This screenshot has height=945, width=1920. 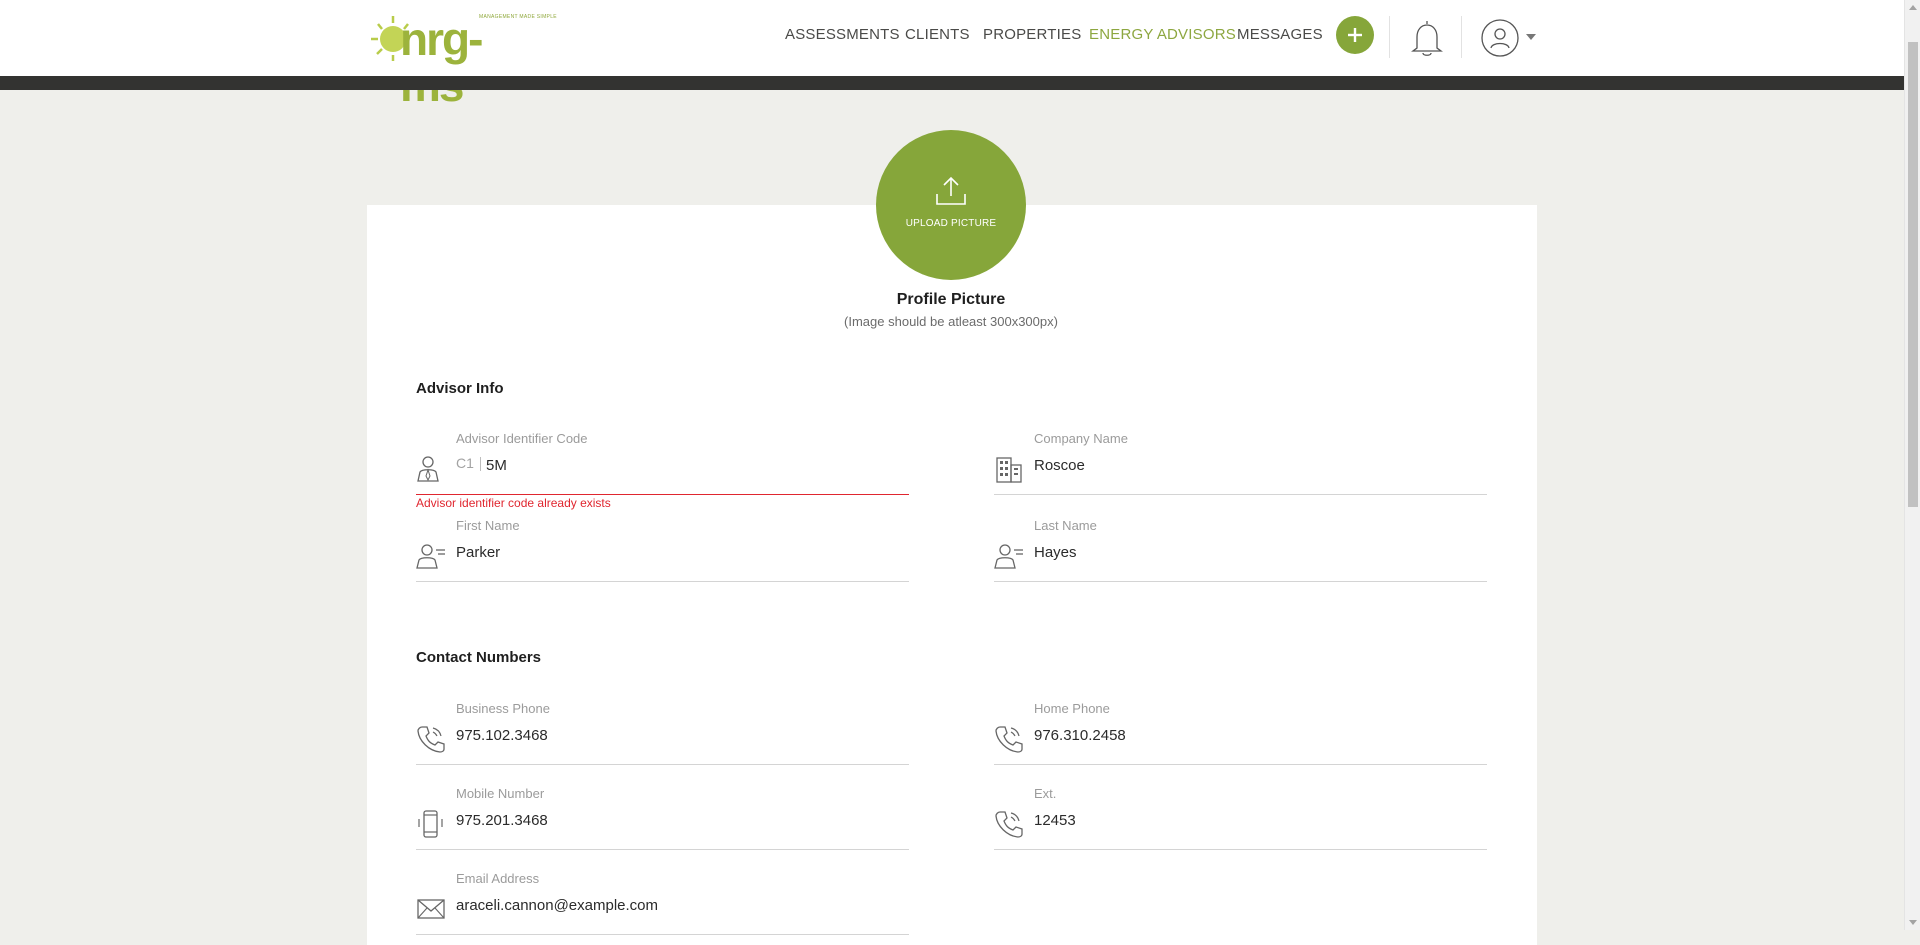 I want to click on bell-icon, so click(x=1427, y=38).